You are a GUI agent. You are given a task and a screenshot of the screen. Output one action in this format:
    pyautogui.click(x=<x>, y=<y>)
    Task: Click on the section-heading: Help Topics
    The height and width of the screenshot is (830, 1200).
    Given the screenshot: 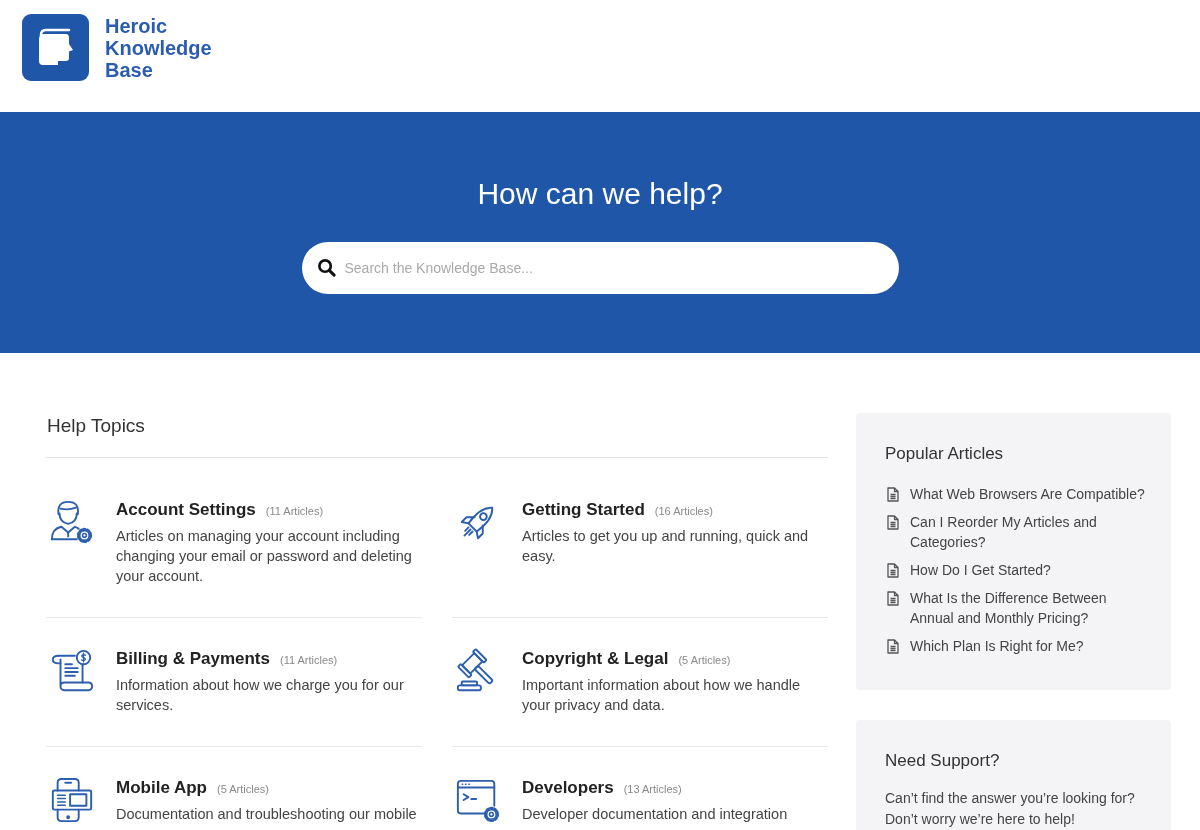 What is the action you would take?
    pyautogui.click(x=96, y=426)
    